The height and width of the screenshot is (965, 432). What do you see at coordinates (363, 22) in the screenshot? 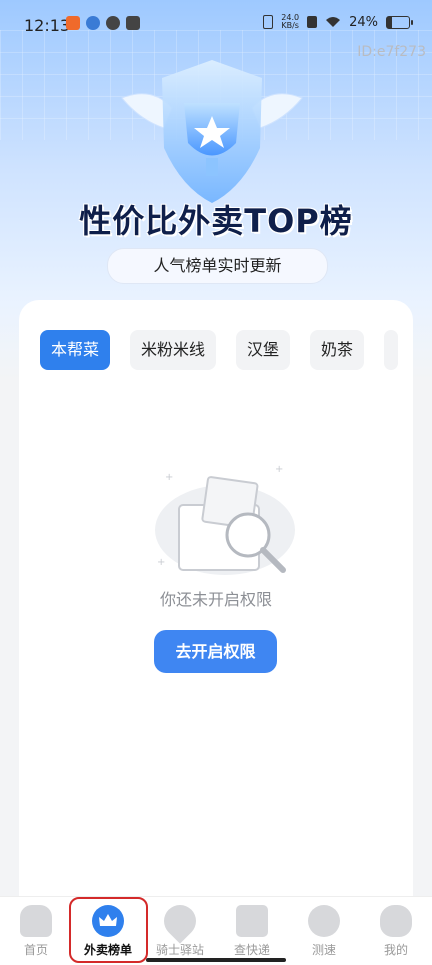
I see `battery-percent: 24%` at bounding box center [363, 22].